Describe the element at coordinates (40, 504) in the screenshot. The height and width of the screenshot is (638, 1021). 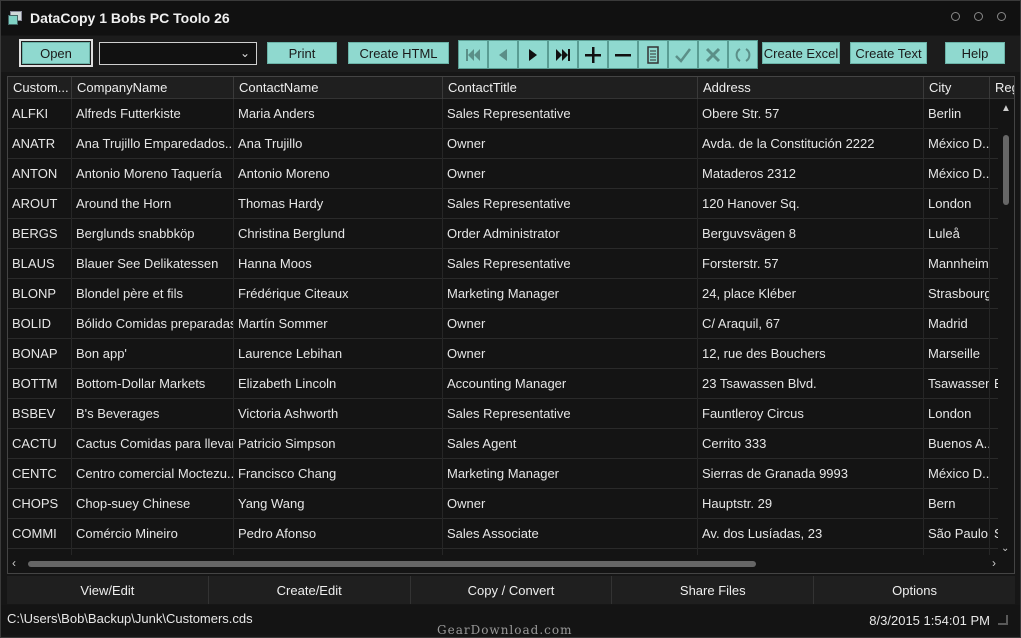
I see `table-cell: CHOPS` at that location.